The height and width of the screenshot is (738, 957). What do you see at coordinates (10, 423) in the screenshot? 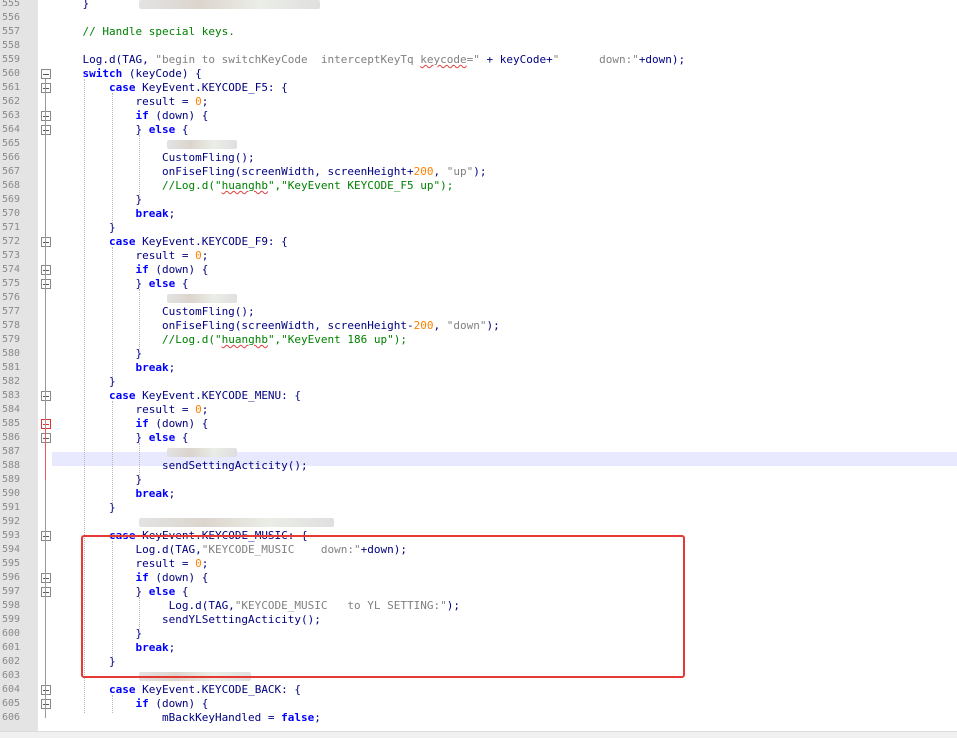
I see `line-number: 585` at bounding box center [10, 423].